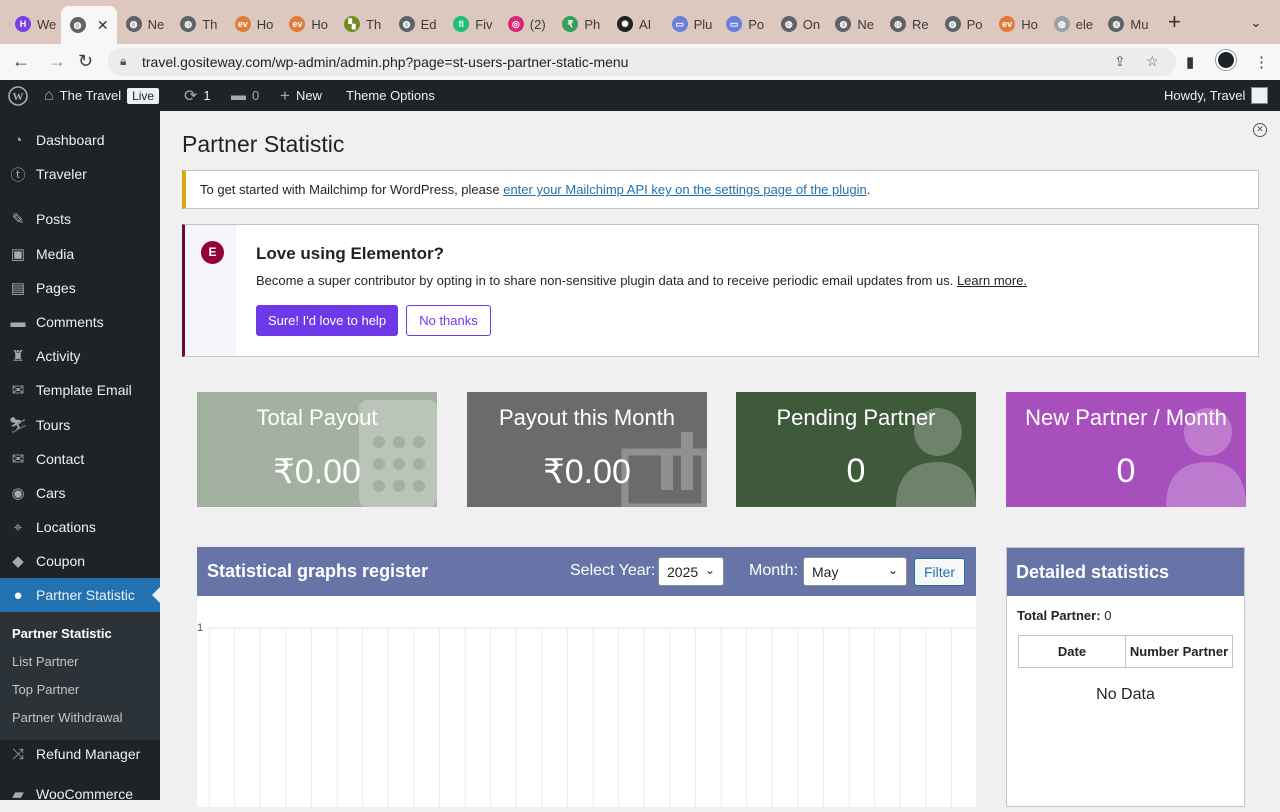 The image size is (1280, 812). What do you see at coordinates (54, 219) in the screenshot?
I see `sidebar-item-label: Posts` at bounding box center [54, 219].